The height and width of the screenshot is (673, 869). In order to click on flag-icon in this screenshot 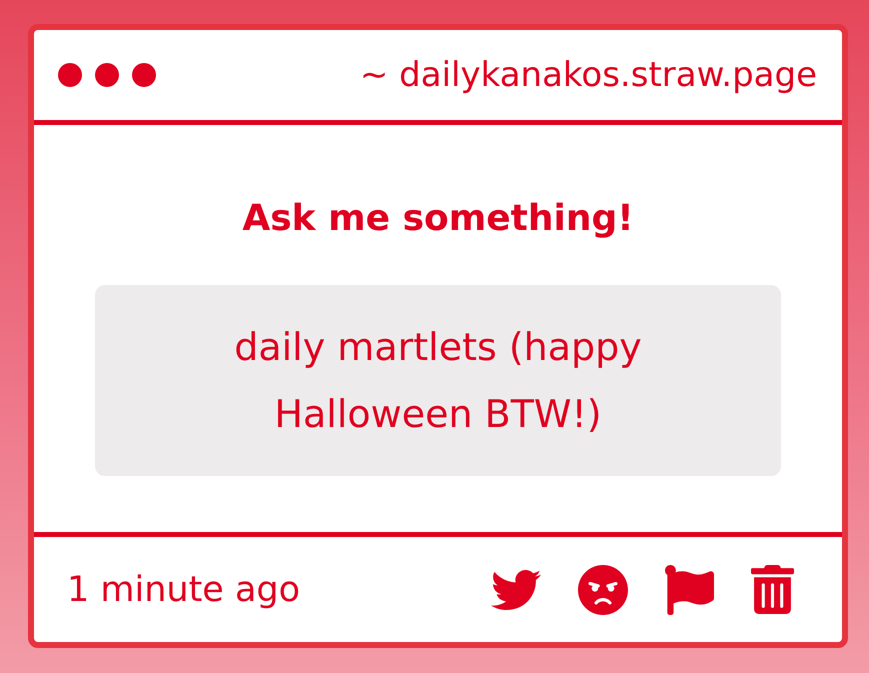, I will do `click(689, 589)`.